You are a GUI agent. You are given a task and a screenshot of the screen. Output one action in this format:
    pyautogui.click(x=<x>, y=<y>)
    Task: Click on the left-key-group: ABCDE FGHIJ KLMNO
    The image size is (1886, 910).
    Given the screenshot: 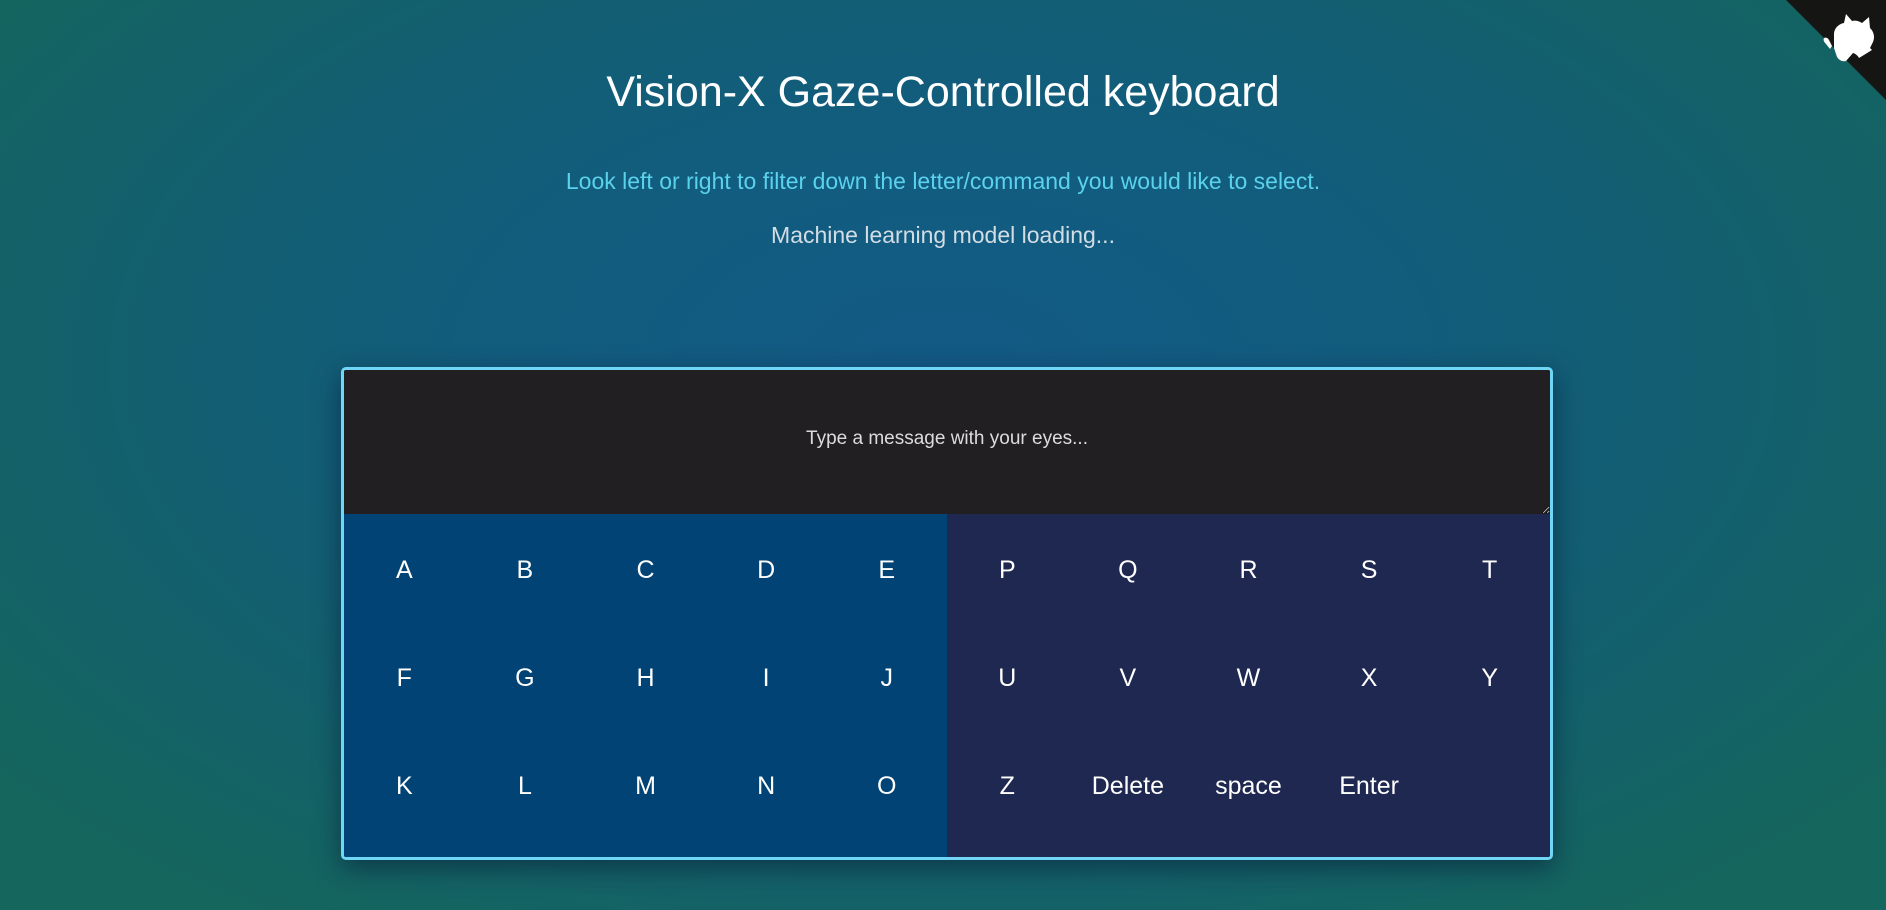 What is the action you would take?
    pyautogui.click(x=645, y=685)
    